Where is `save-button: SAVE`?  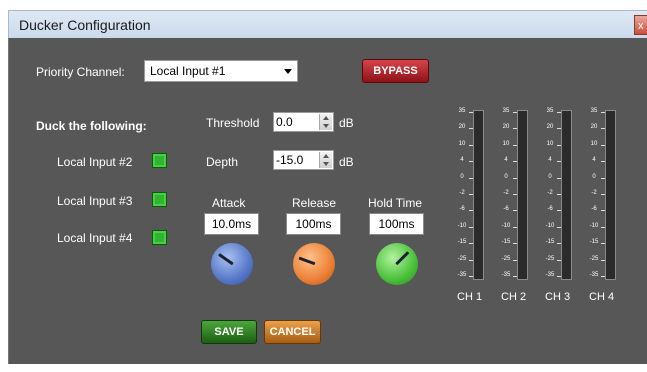 save-button: SAVE is located at coordinates (229, 332).